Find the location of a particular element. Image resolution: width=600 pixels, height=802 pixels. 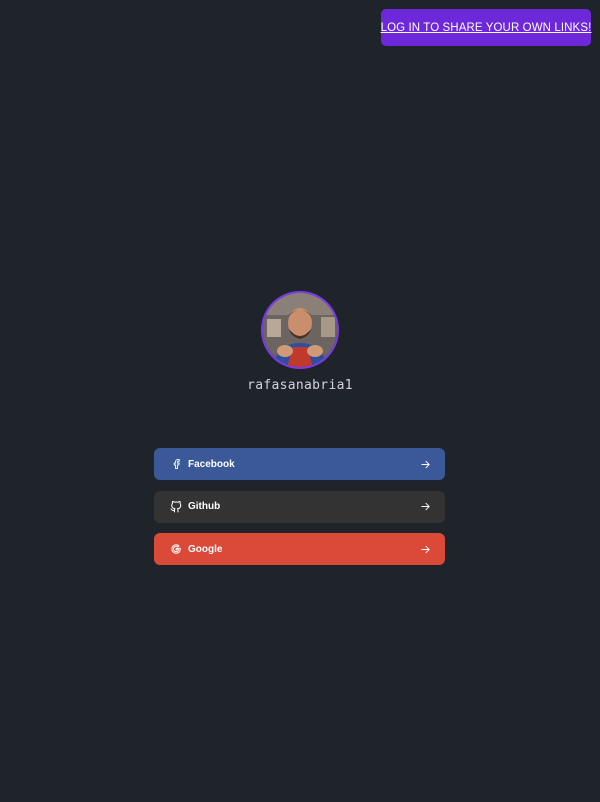

facebook-link-button: Facebook is located at coordinates (299, 464).